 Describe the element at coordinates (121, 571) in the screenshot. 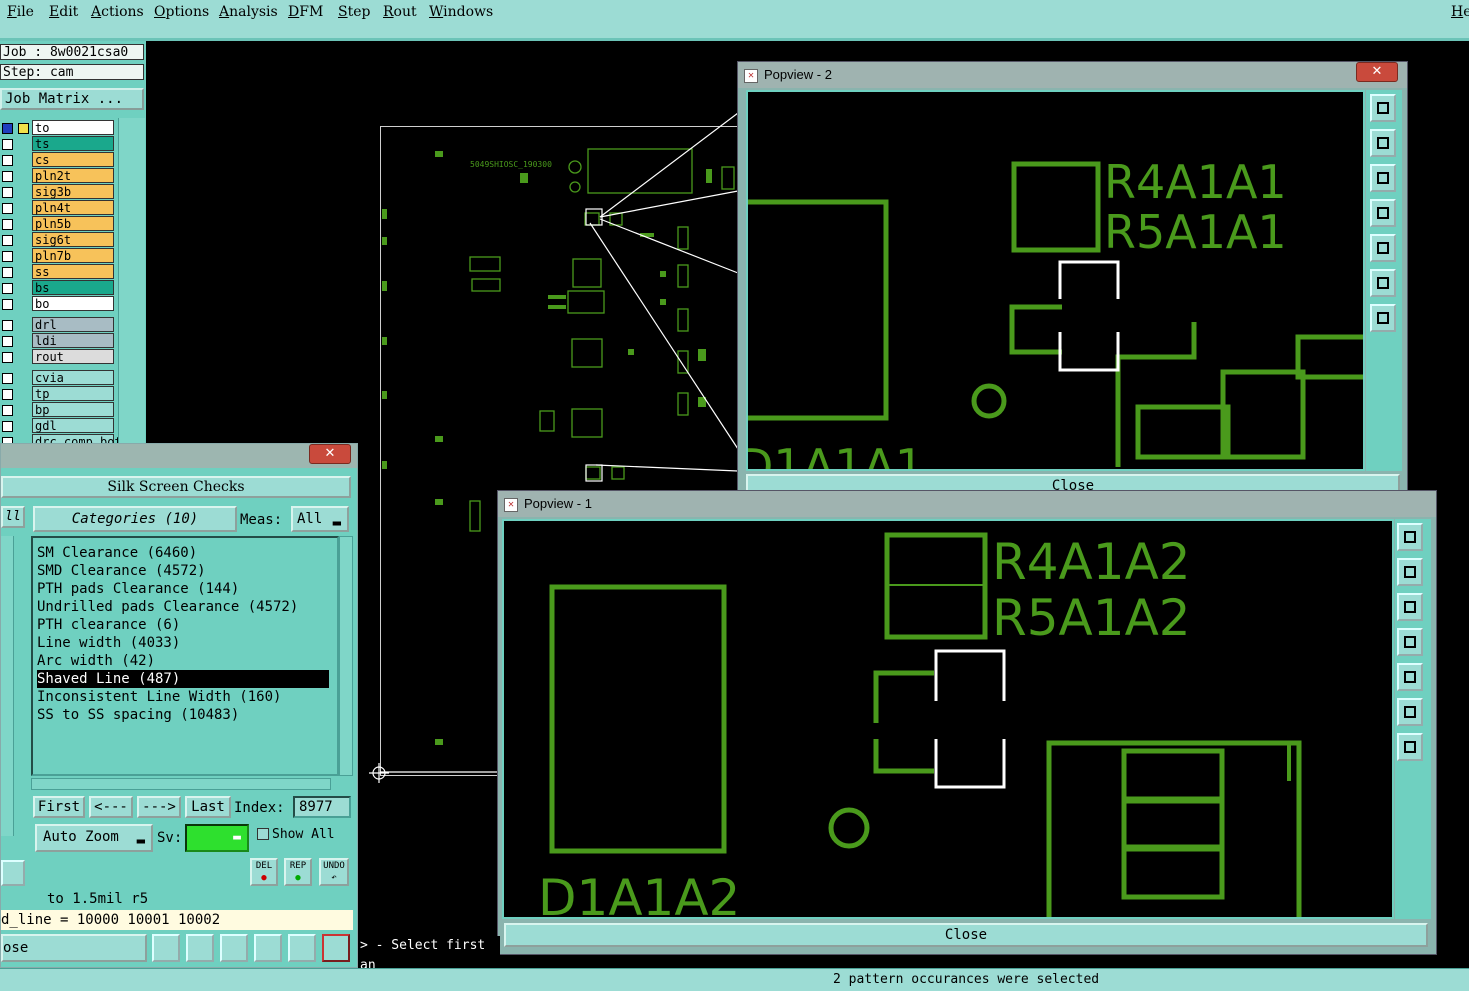

I see `category-item: SMD Clearance (4572)` at that location.